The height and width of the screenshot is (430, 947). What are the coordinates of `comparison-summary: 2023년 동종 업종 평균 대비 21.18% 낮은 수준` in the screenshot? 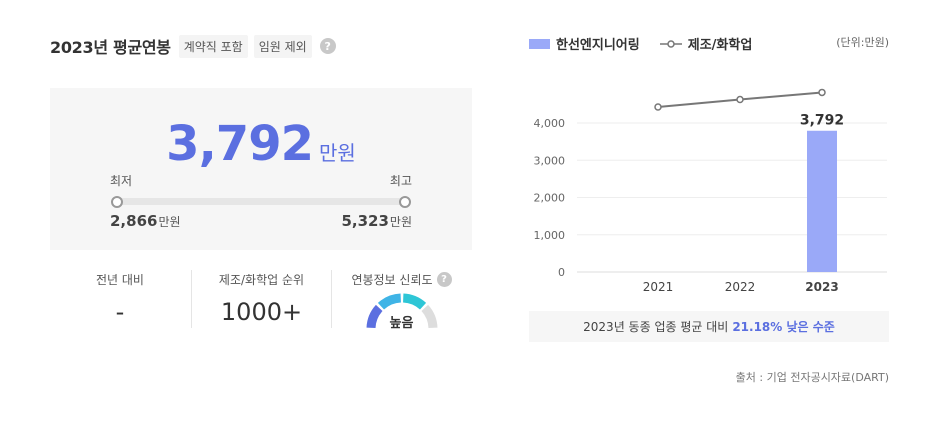 It's located at (709, 326).